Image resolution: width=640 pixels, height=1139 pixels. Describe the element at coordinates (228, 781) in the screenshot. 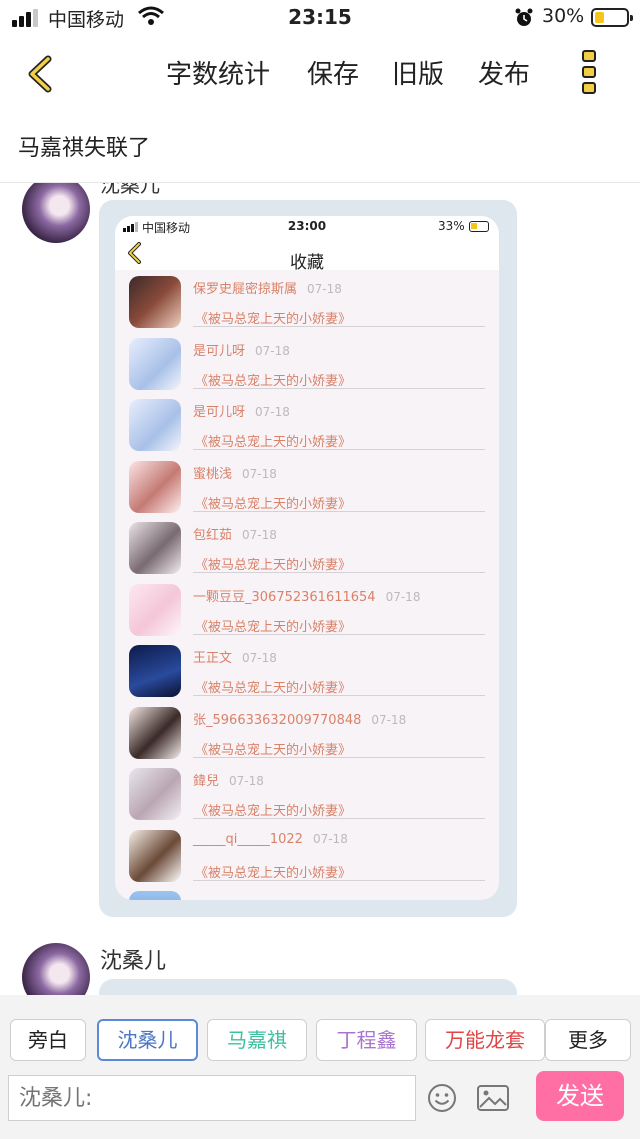

I see `user-name: 鍏兒 07-18` at that location.